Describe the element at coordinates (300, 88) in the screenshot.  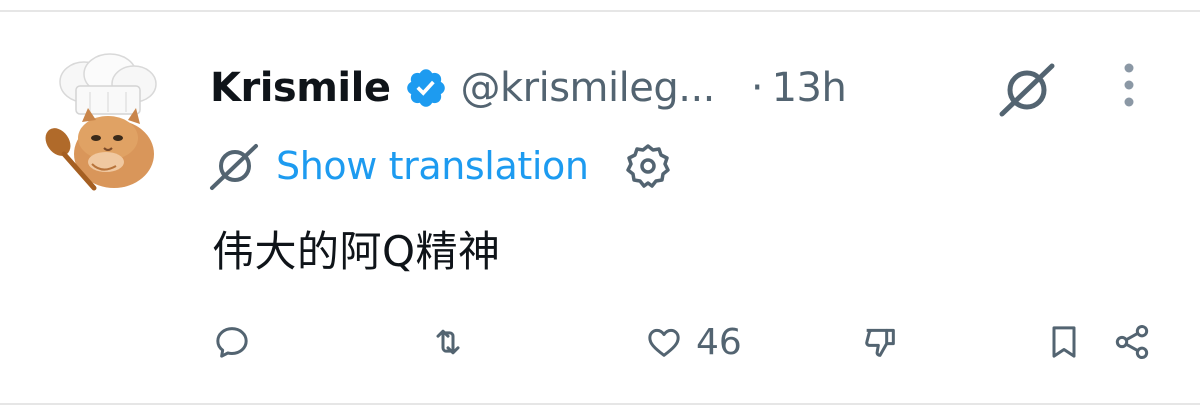
I see `author-display-name: Krismile` at that location.